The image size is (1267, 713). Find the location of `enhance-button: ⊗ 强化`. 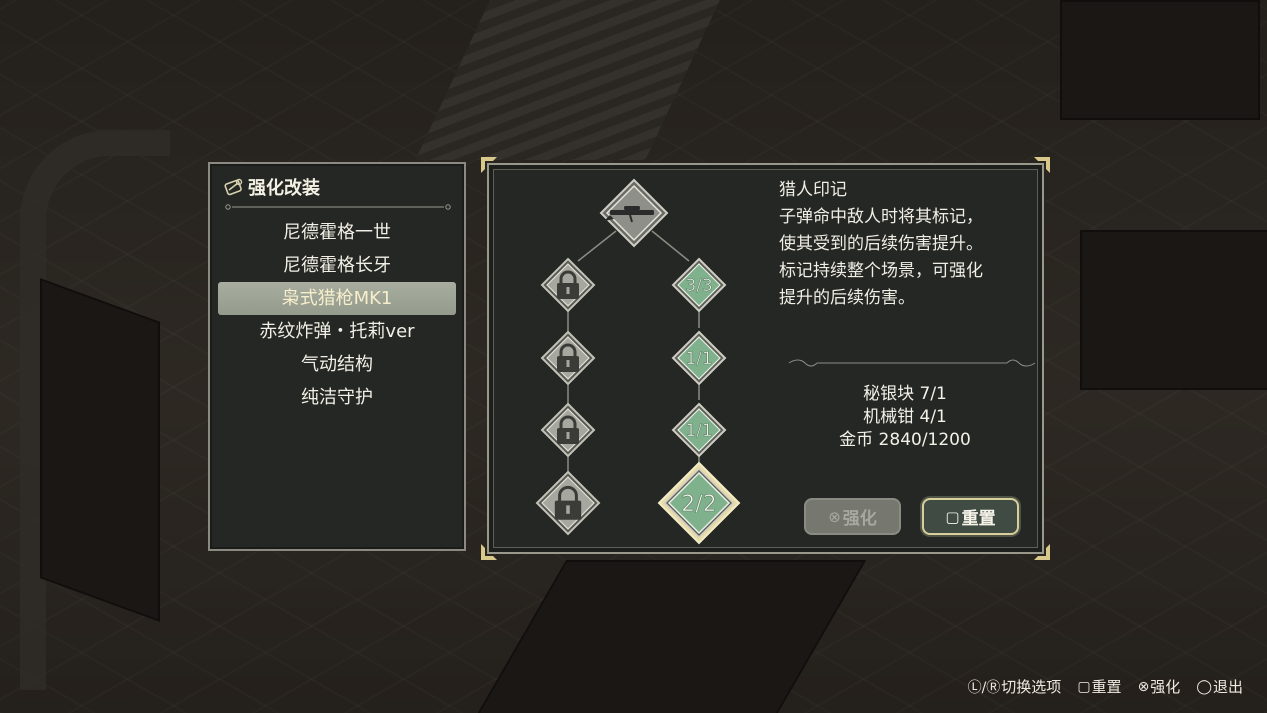

enhance-button: ⊗ 强化 is located at coordinates (852, 516).